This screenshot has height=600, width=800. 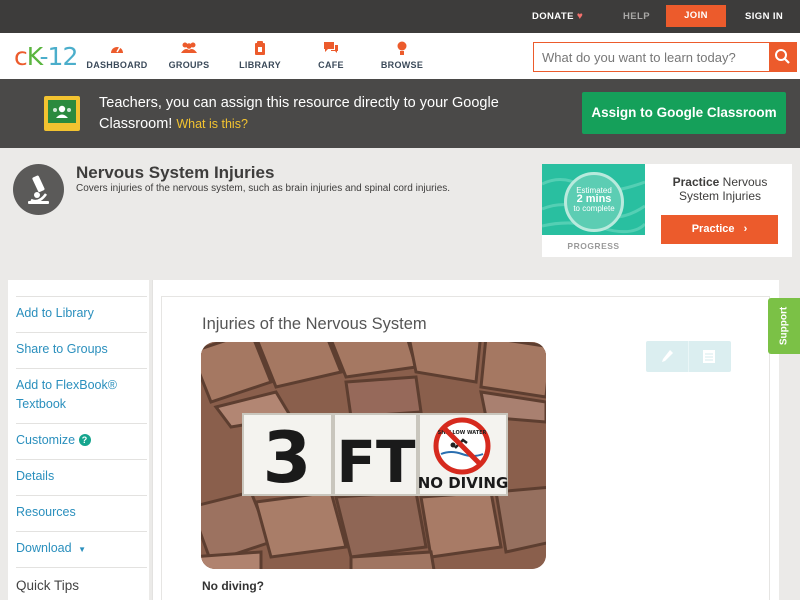 What do you see at coordinates (287, 458) in the screenshot?
I see `tile-3: 3` at bounding box center [287, 458].